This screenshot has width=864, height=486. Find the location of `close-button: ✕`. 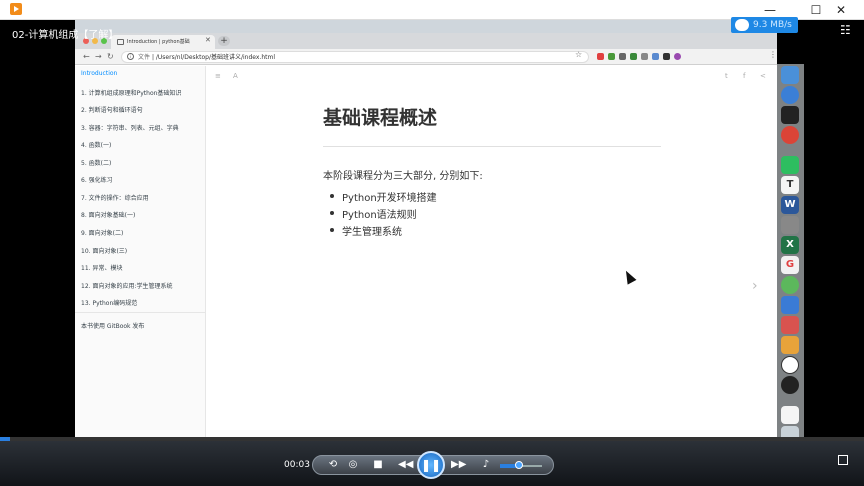

close-button: ✕ is located at coordinates (841, 10).